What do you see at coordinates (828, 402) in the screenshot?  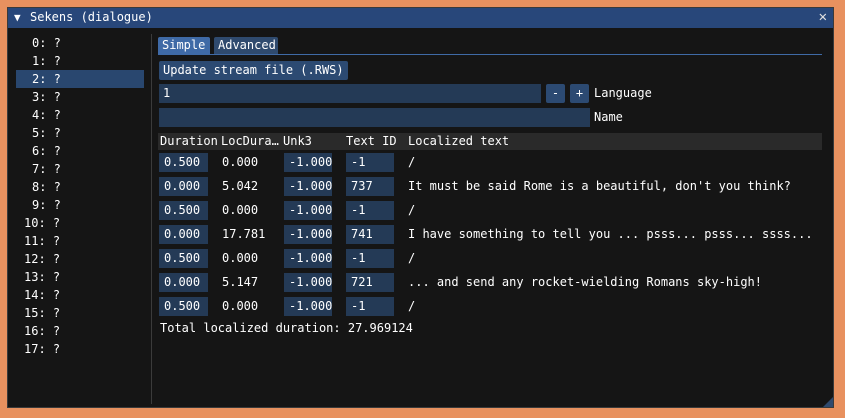 I see `resize-grip-icon` at bounding box center [828, 402].